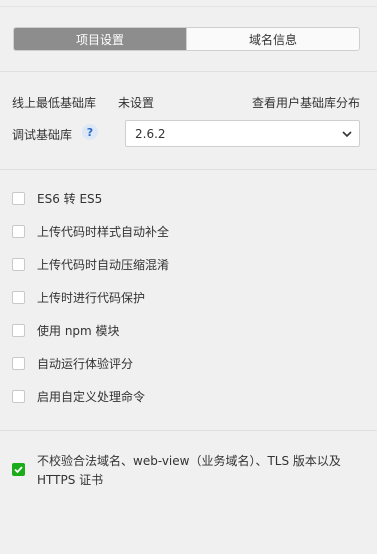 This screenshot has width=377, height=554. Describe the element at coordinates (189, 470) in the screenshot. I see `option-label: 不校验合法域名、web-view（业务域名）、TLS 版本以及 HTTPS 证书` at that location.